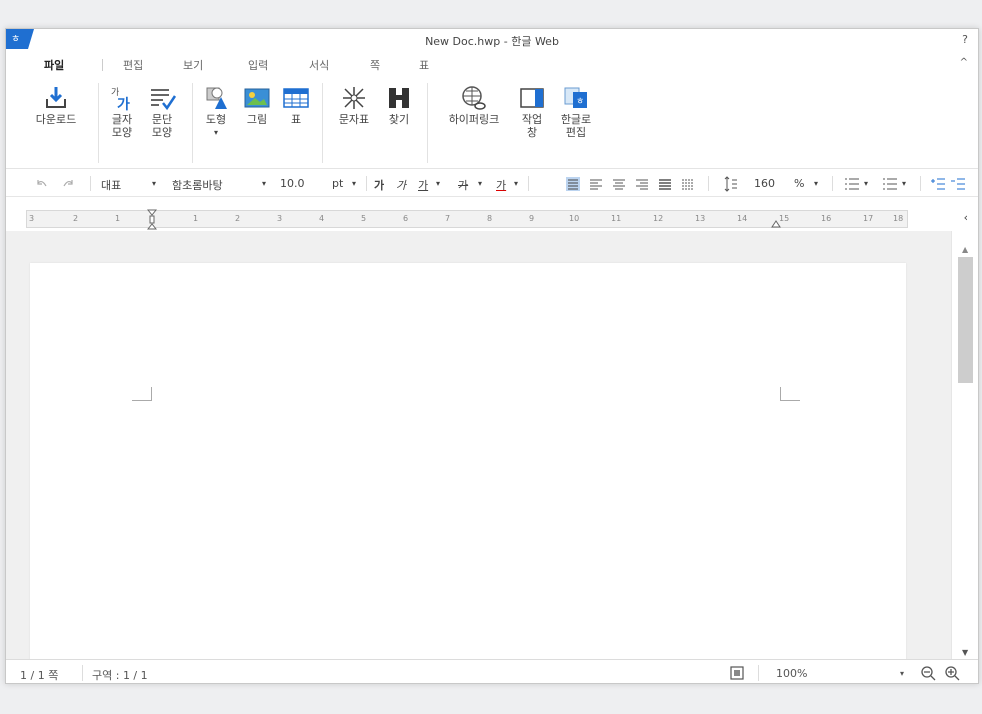 This screenshot has width=982, height=714. What do you see at coordinates (354, 98) in the screenshot?
I see `symbol-icon` at bounding box center [354, 98].